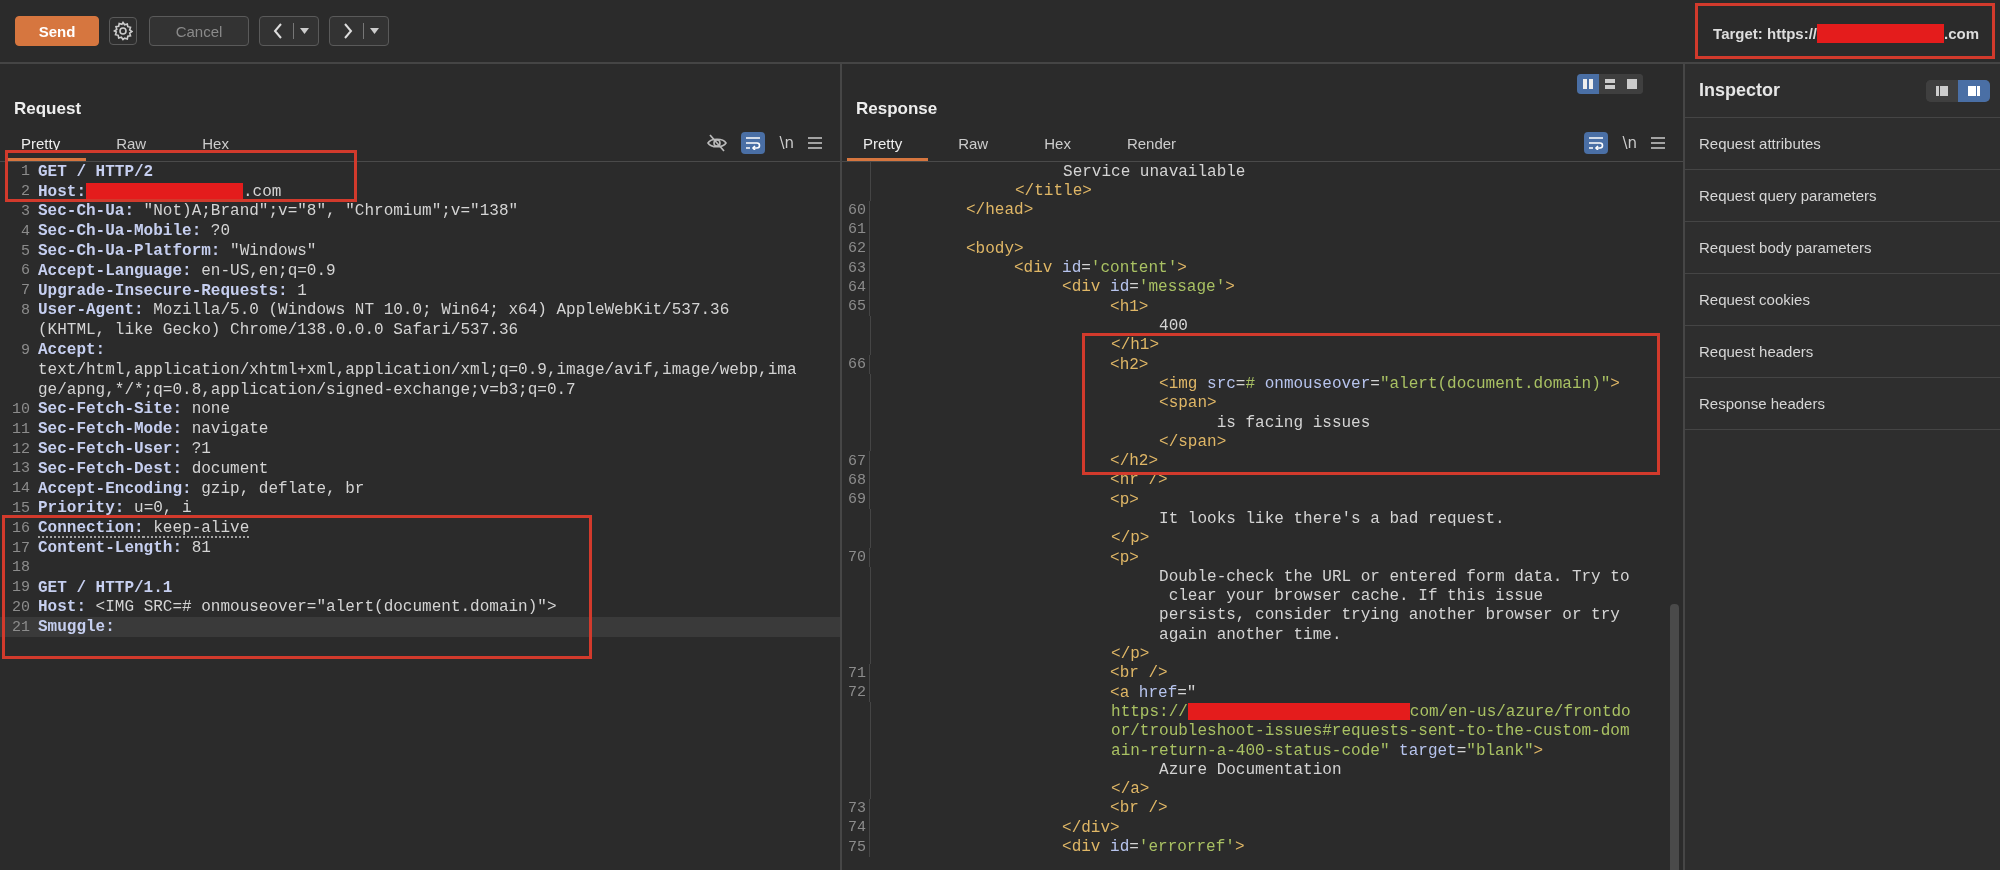  I want to click on code-text: Service unavailable, so click(1154, 171).